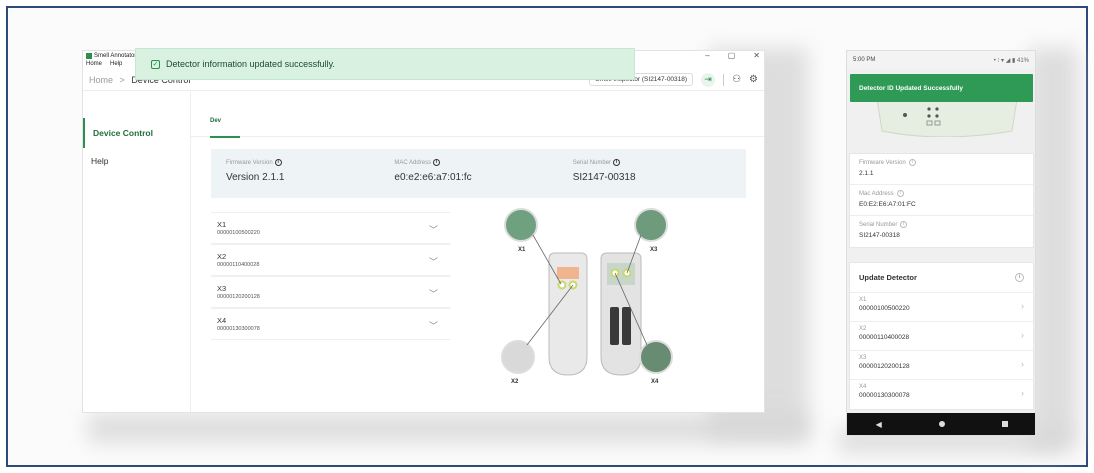 The height and width of the screenshot is (473, 1094). What do you see at coordinates (863, 358) in the screenshot?
I see `phone-detector-name: X3` at bounding box center [863, 358].